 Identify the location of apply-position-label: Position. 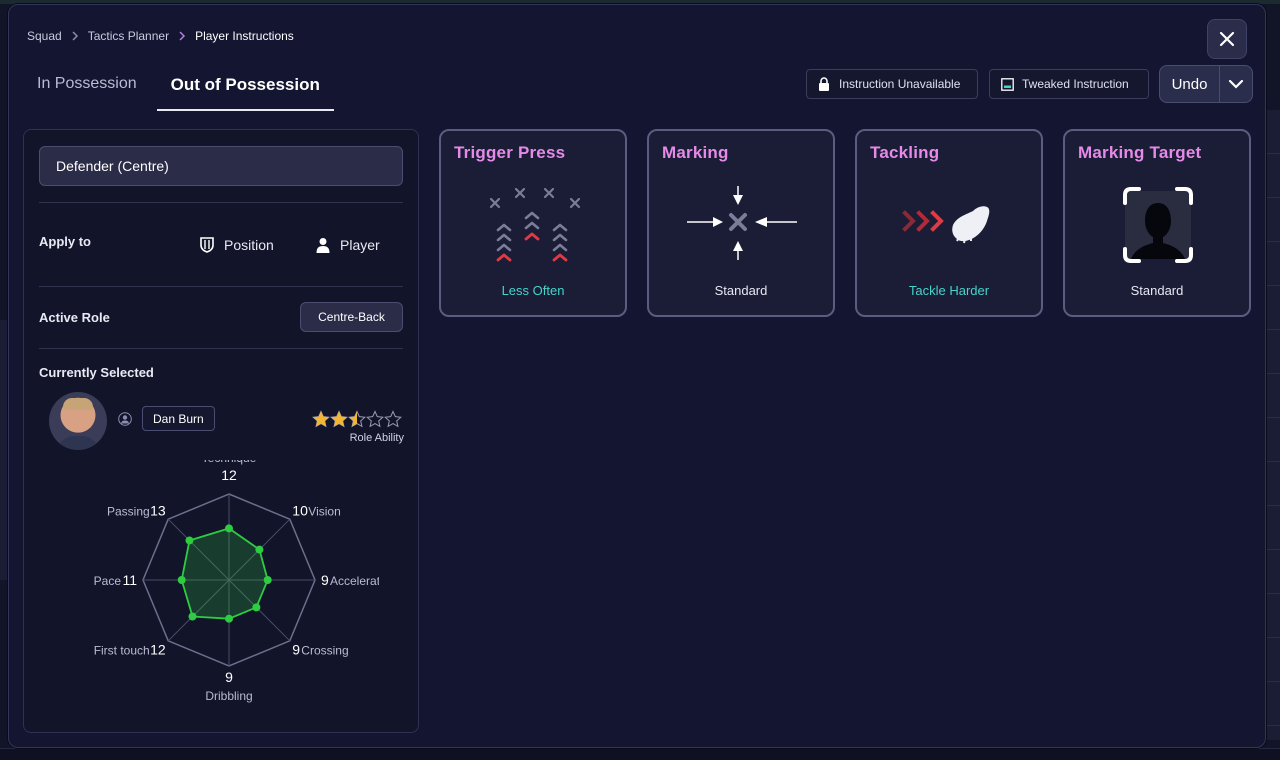
(249, 245).